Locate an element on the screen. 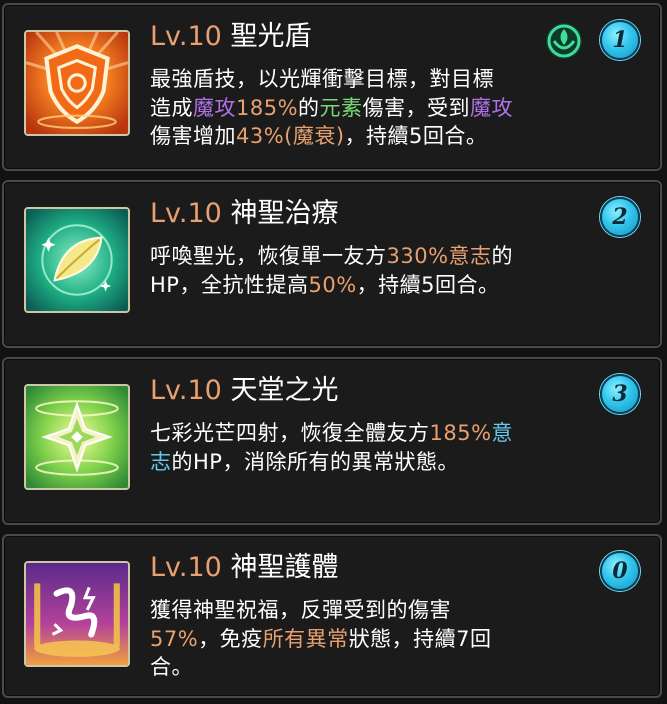  skill-title: Lv.10 聖光盾 is located at coordinates (230, 37).